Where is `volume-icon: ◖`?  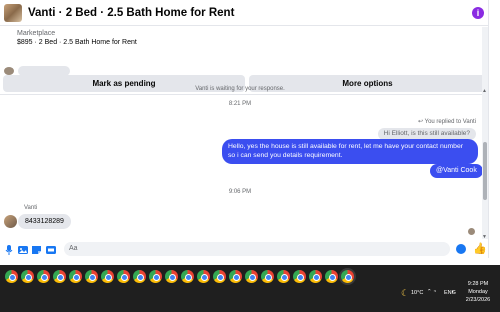 volume-icon: ◖ is located at coordinates (452, 292).